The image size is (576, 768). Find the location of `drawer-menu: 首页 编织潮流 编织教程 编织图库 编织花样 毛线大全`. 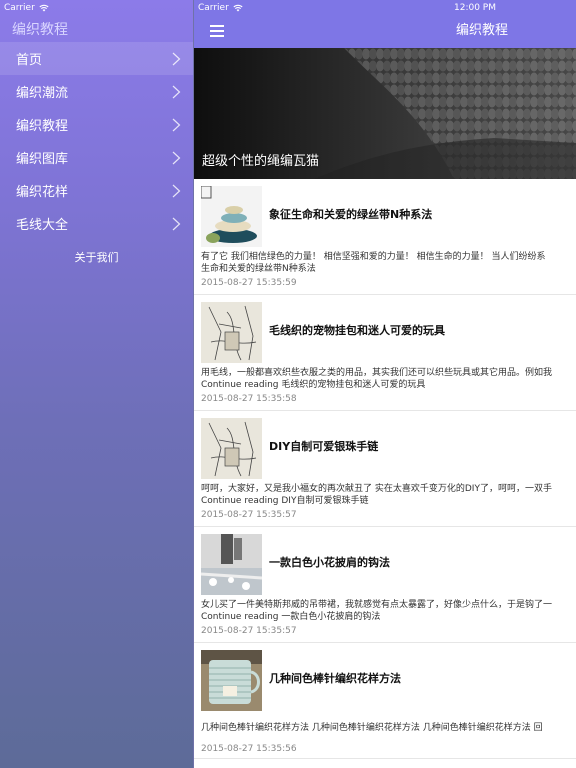

drawer-menu: 首页 编织潮流 编织教程 编织图库 编织花样 毛线大全 is located at coordinates (96, 141).